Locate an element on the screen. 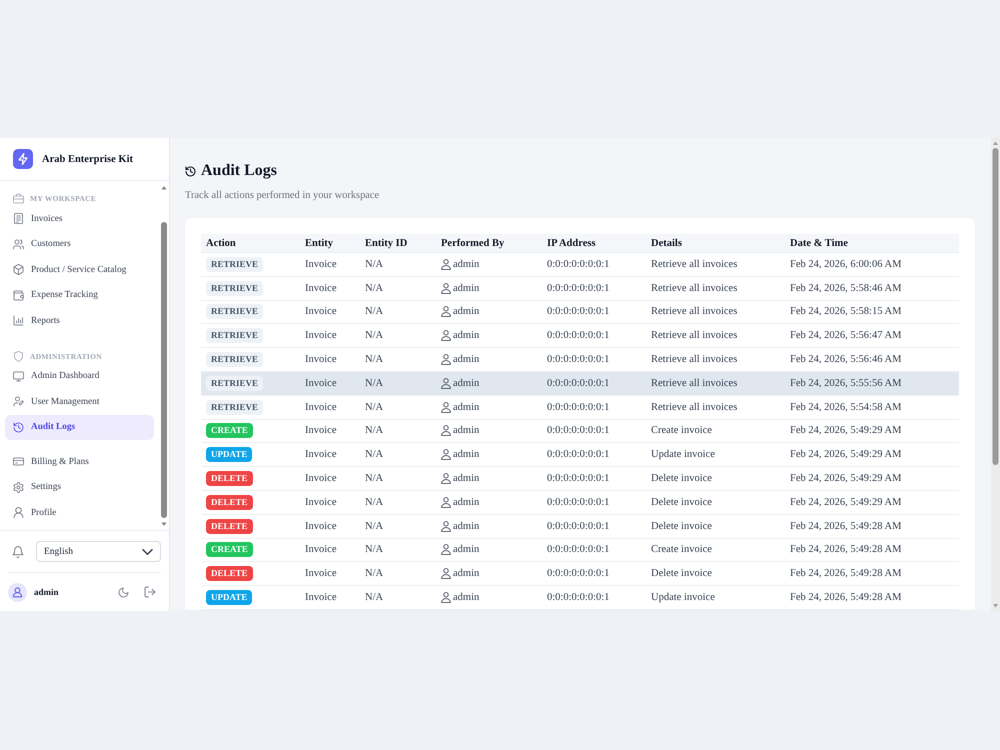 This screenshot has height=750, width=1000. wallet-icon is located at coordinates (18, 295).